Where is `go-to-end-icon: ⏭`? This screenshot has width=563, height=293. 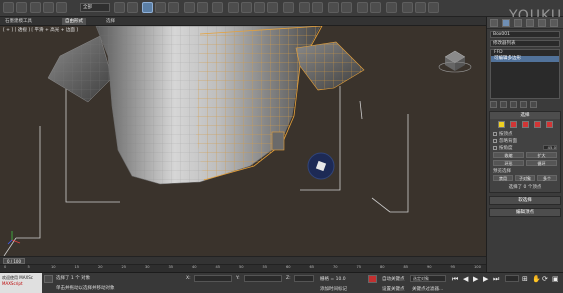 go-to-end-icon: ⏭ is located at coordinates (496, 279).